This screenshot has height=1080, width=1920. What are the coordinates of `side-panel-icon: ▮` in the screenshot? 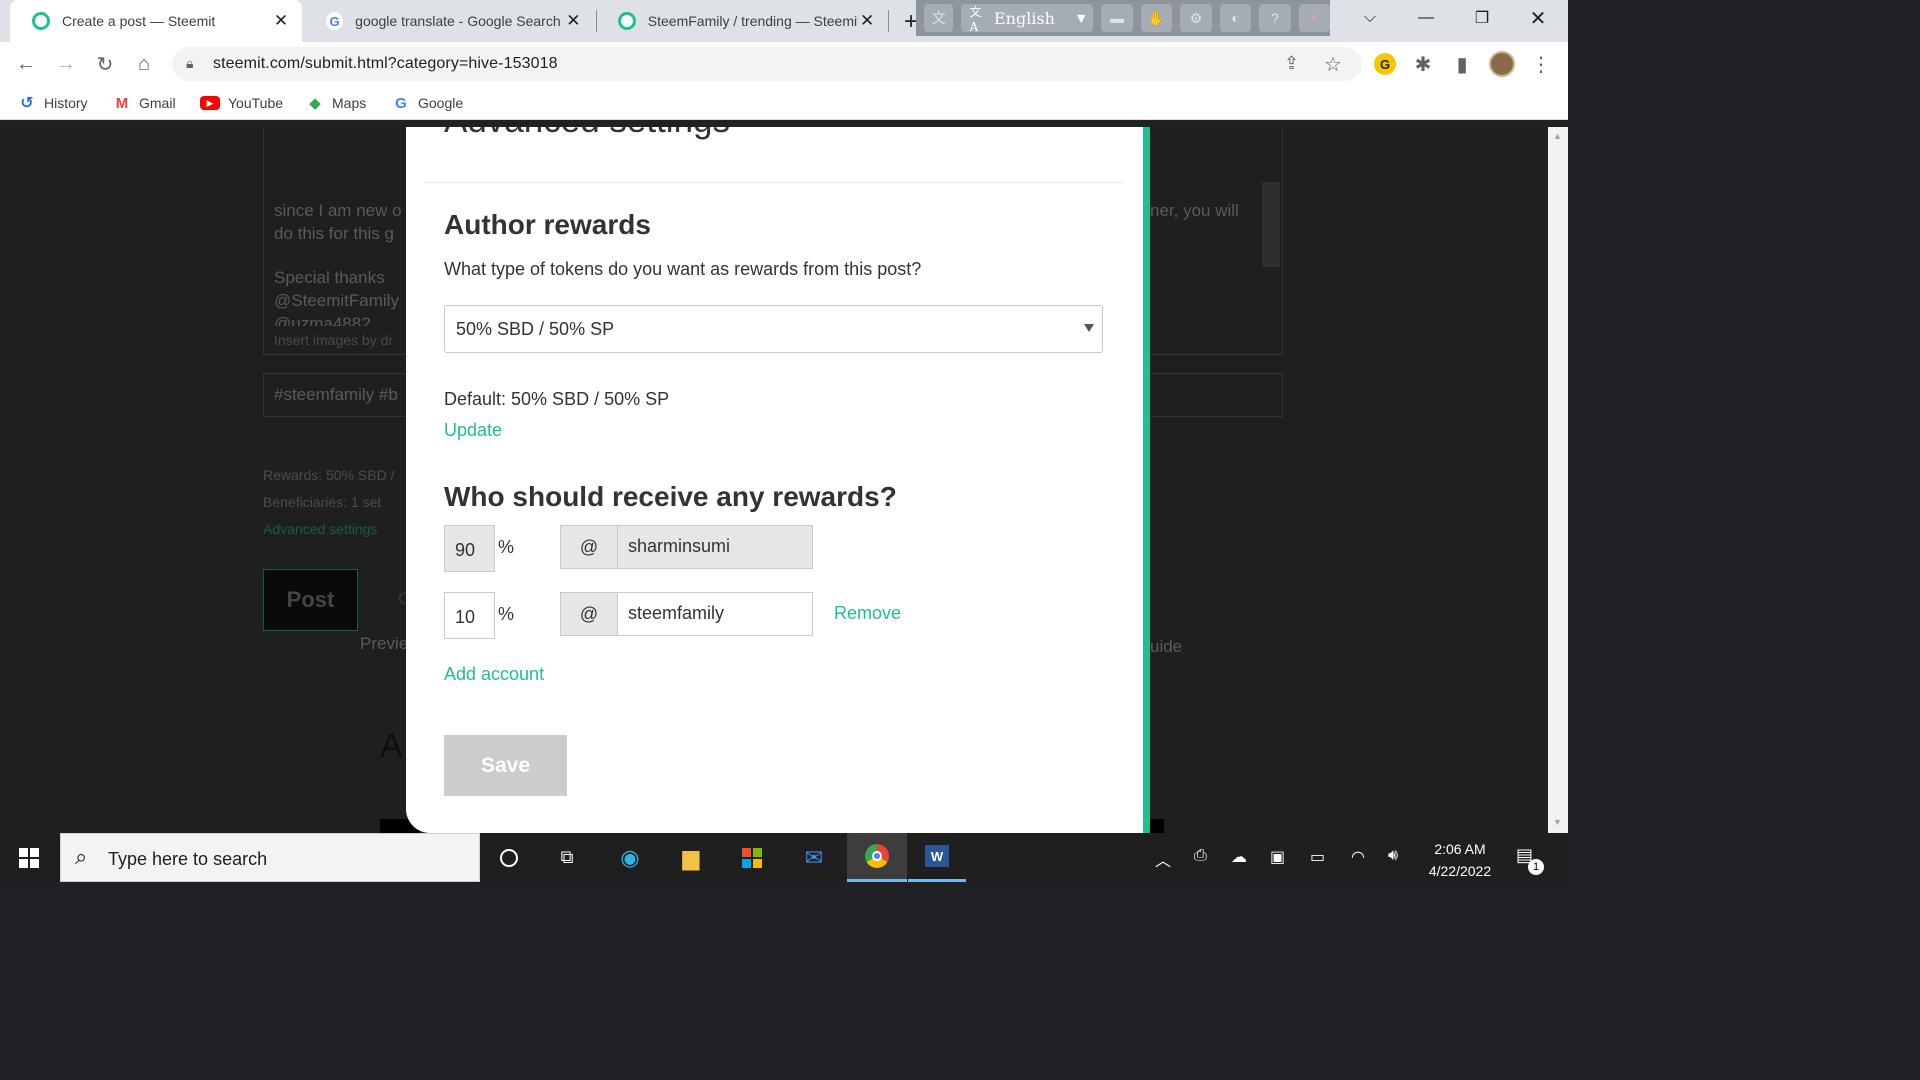 It's located at (1462, 64).